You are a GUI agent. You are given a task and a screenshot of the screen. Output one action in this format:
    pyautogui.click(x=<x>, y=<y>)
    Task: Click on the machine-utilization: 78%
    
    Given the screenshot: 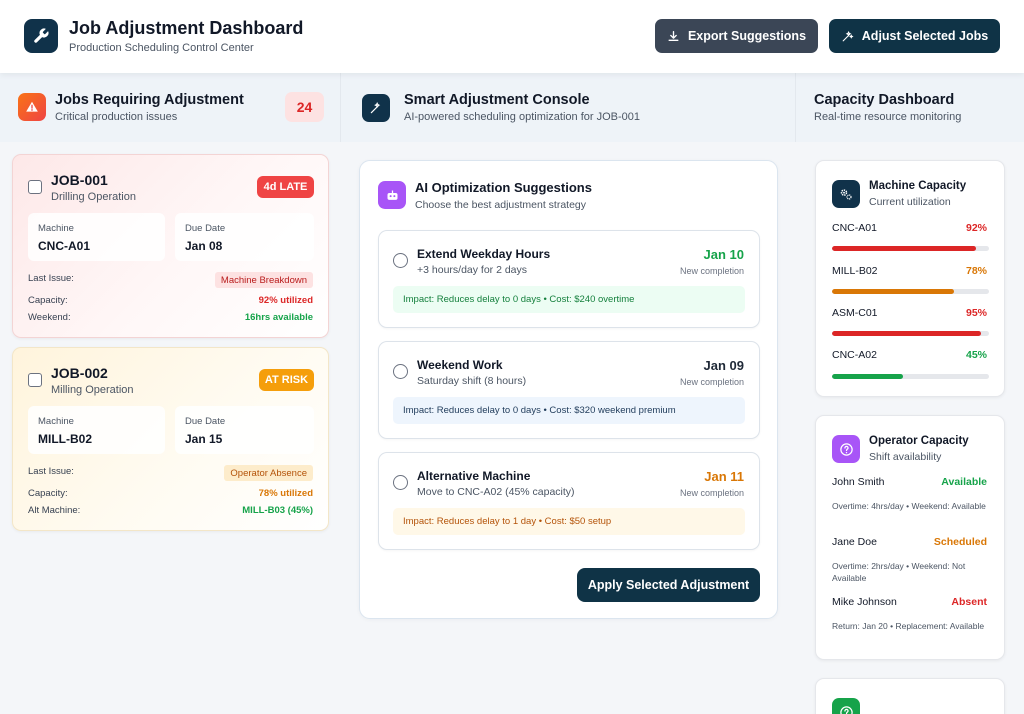 What is the action you would take?
    pyautogui.click(x=976, y=271)
    